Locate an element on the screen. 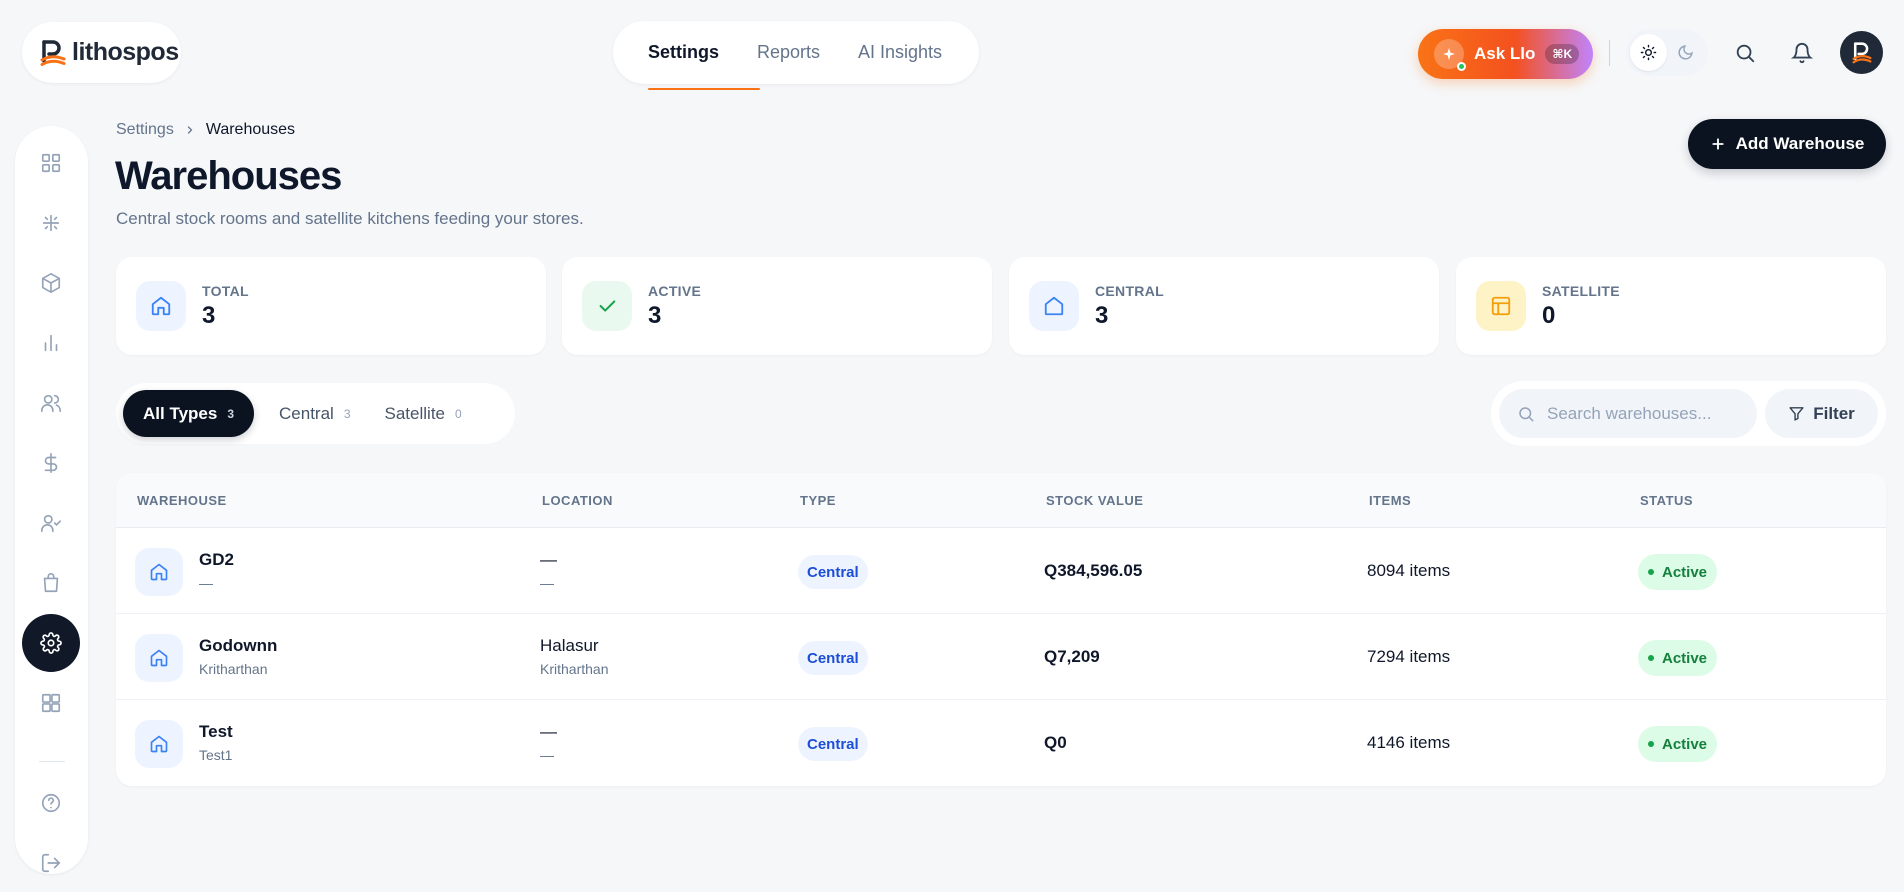 Image resolution: width=1904 pixels, height=892 pixels. breadcrumb: Settings Warehouses is located at coordinates (205, 130).